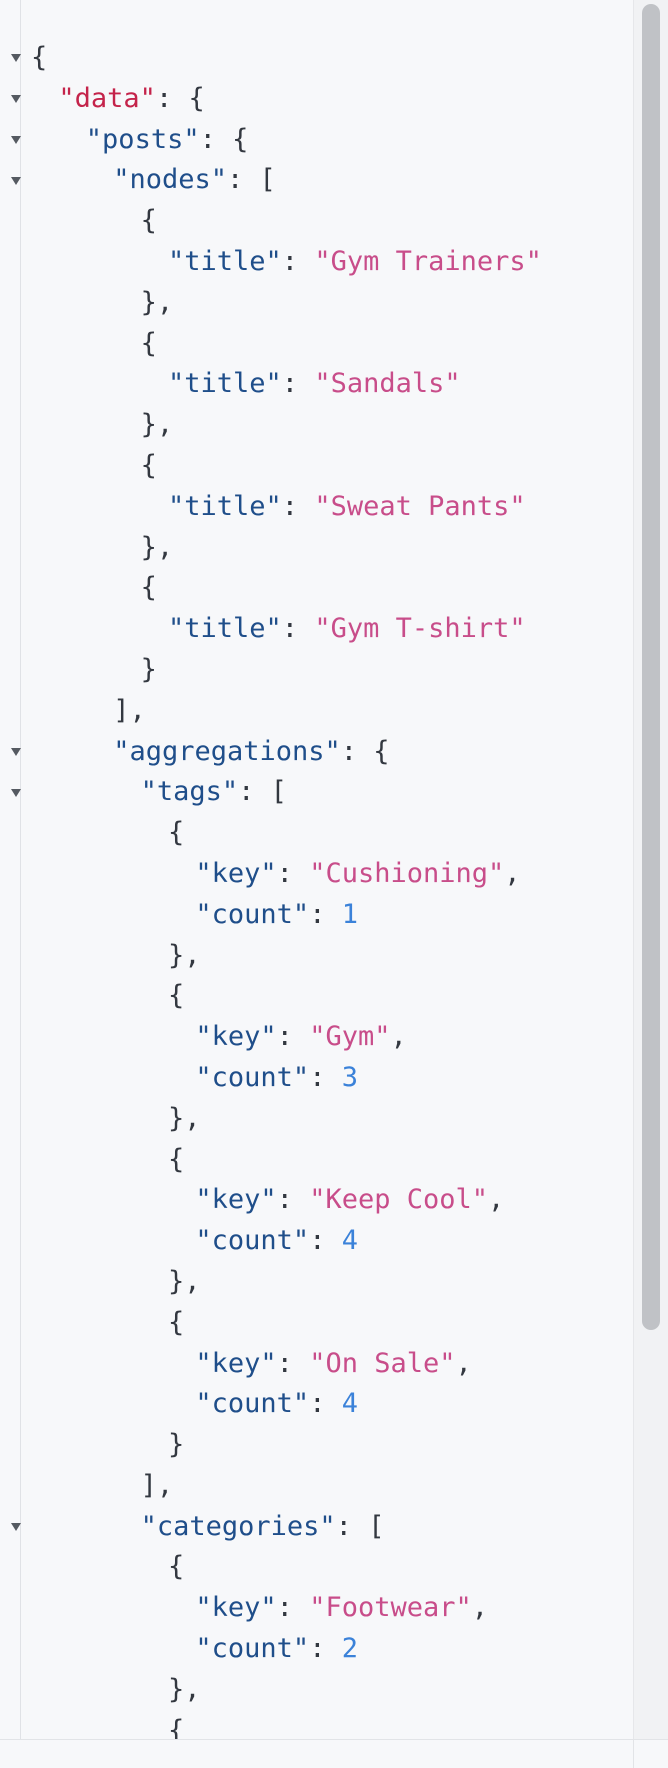  What do you see at coordinates (225, 384) in the screenshot?
I see `json-key: "title"` at bounding box center [225, 384].